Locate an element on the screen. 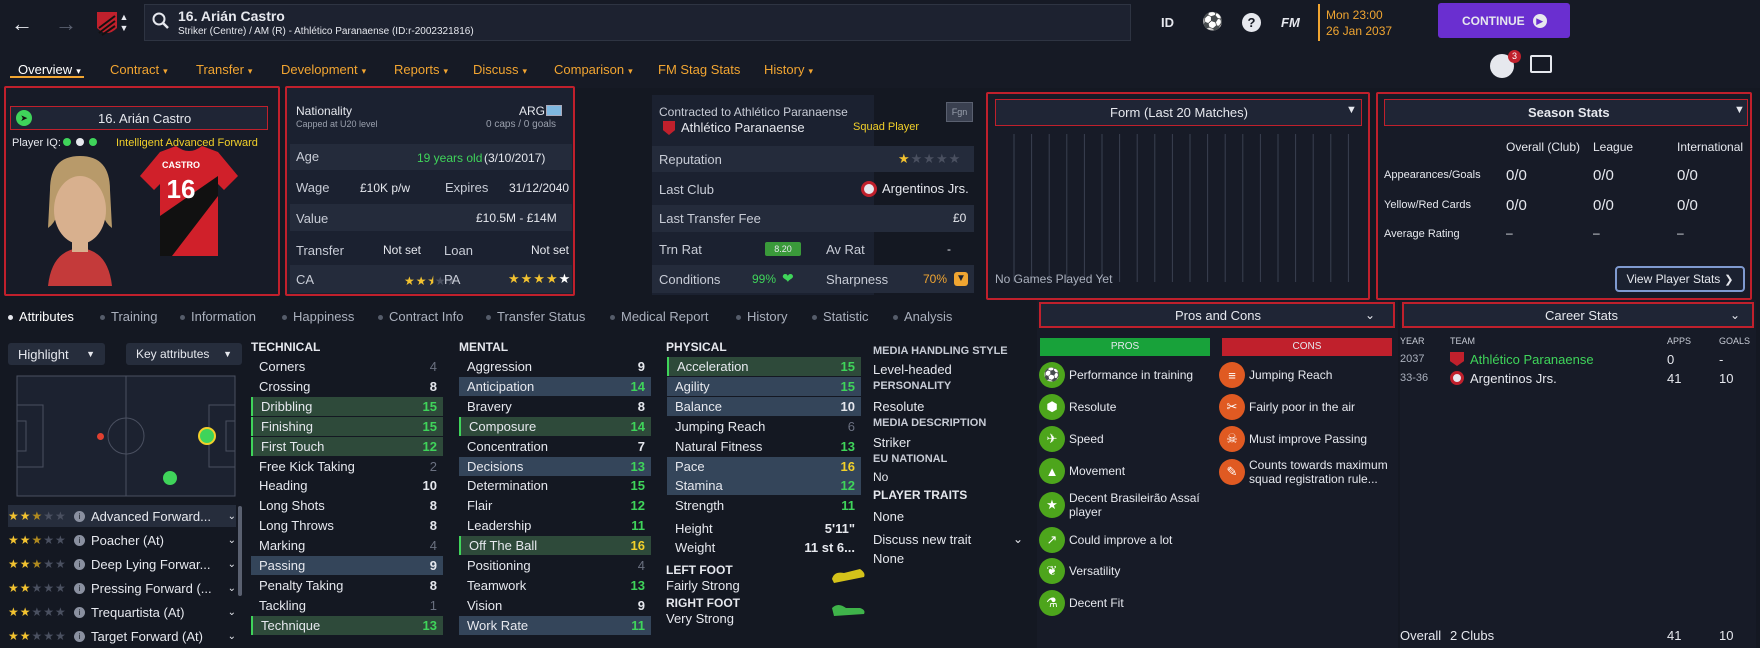 The width and height of the screenshot is (1760, 648). season-cell: – is located at coordinates (1680, 233).